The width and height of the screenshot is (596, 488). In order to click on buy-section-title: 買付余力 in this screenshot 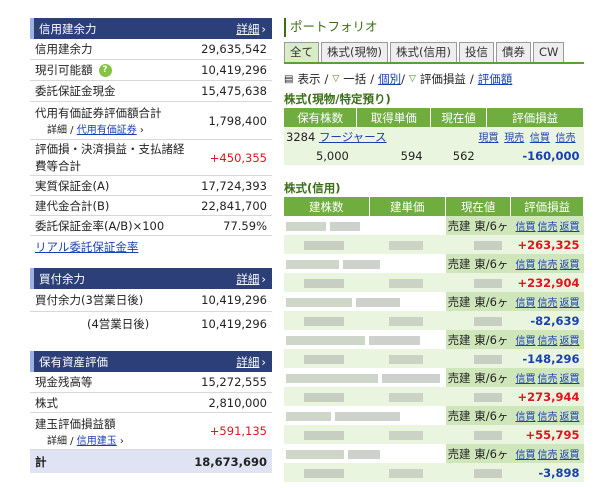, I will do `click(62, 278)`.